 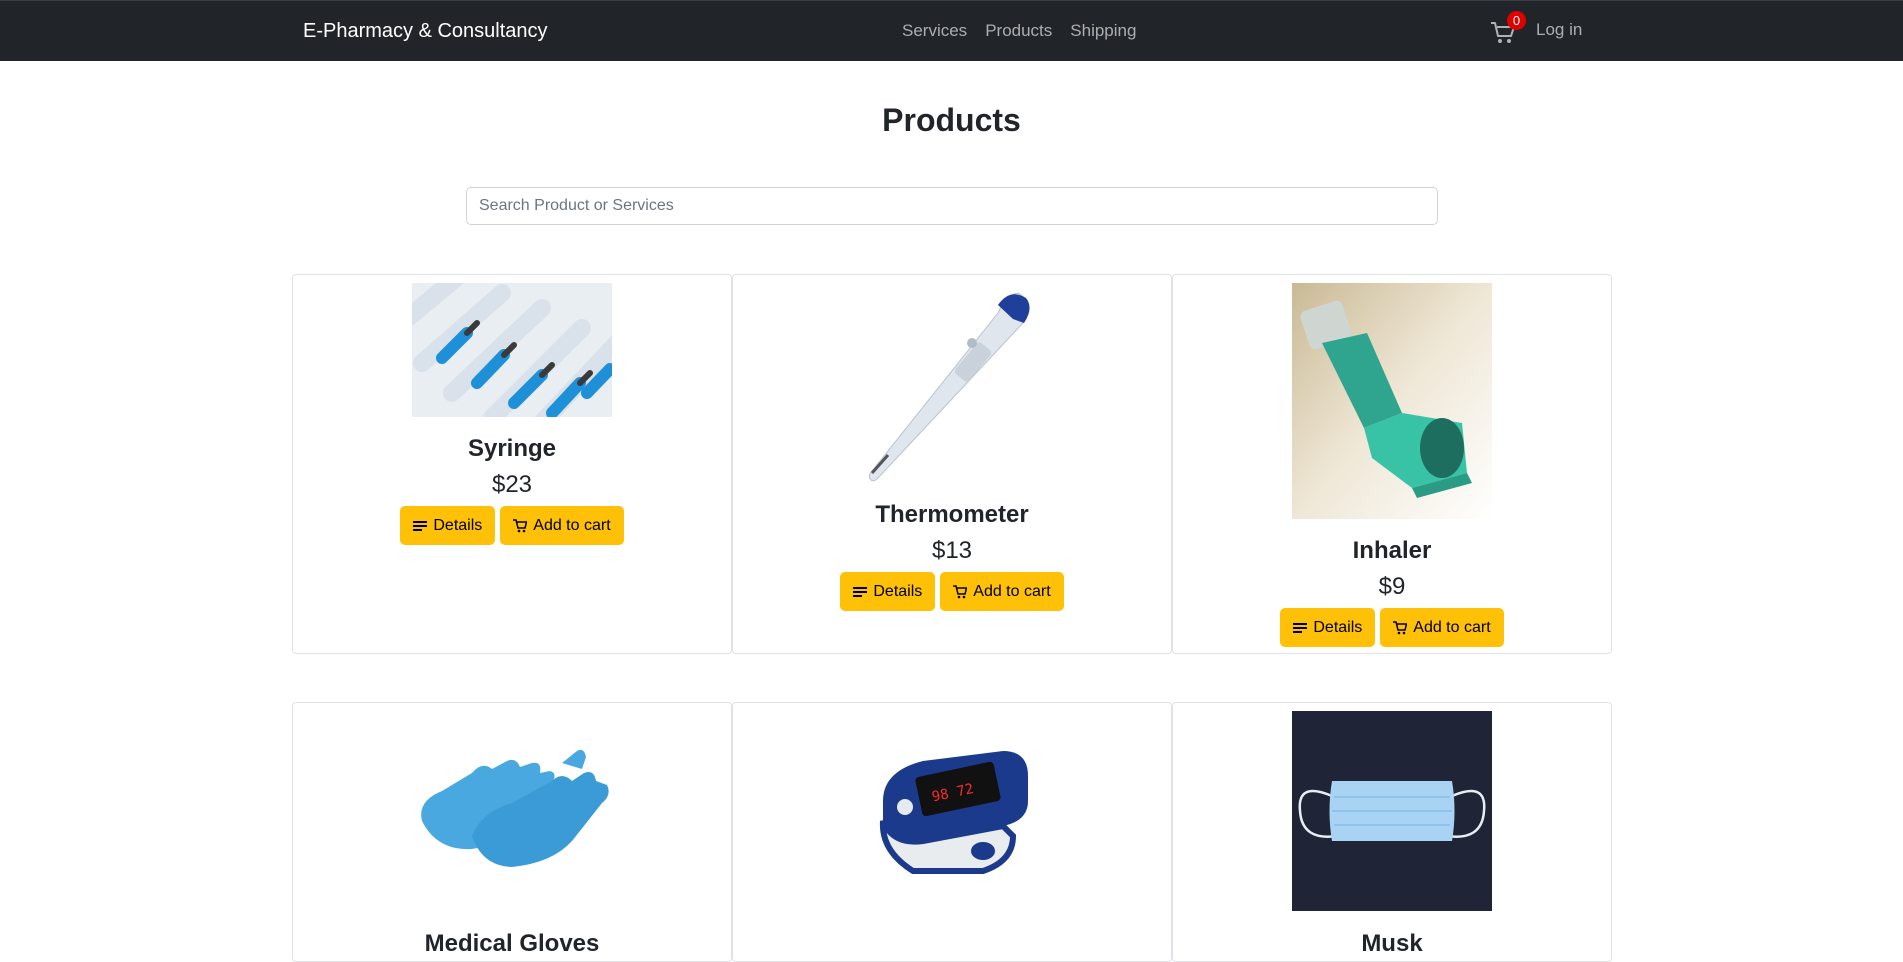 What do you see at coordinates (1559, 30) in the screenshot?
I see `login-link: Log in` at bounding box center [1559, 30].